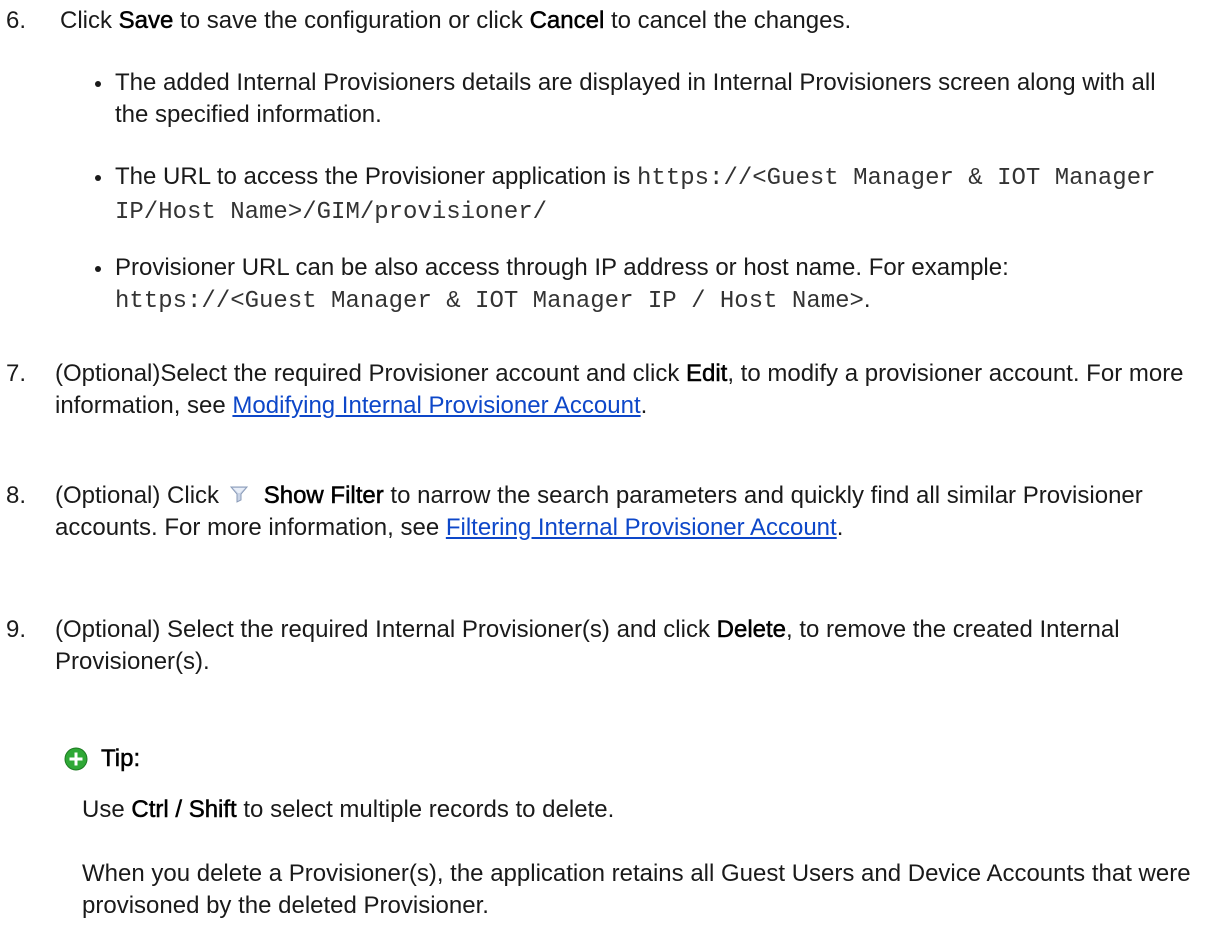 The image size is (1222, 938). Describe the element at coordinates (16, 20) in the screenshot. I see `step-number: 6.` at that location.